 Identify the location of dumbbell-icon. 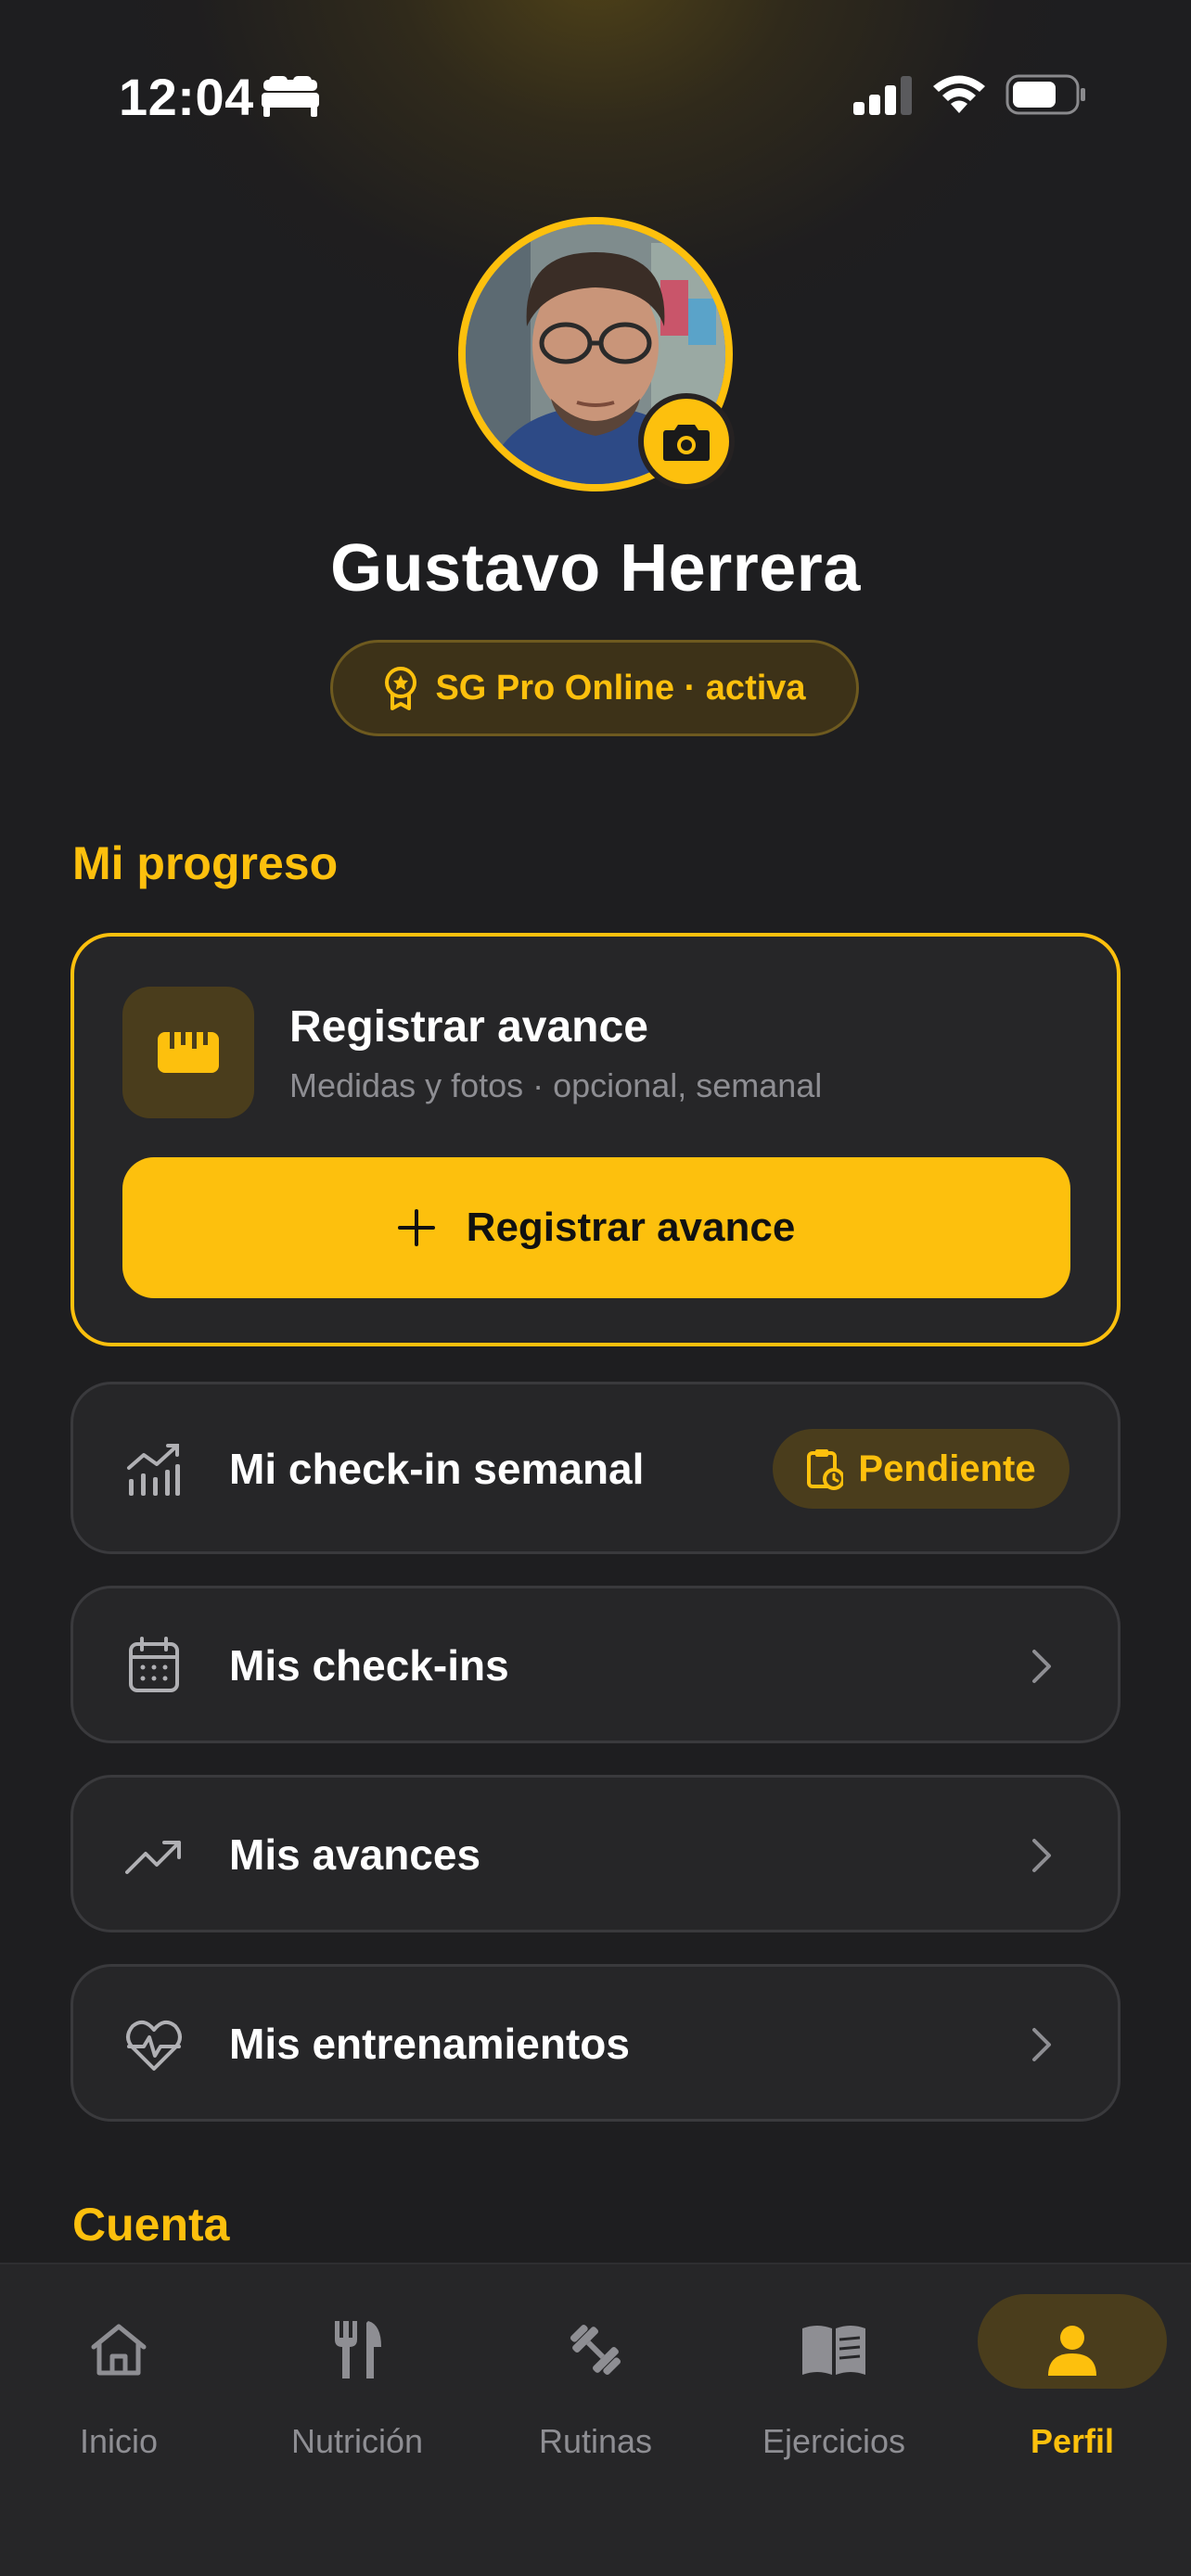
(595, 2350).